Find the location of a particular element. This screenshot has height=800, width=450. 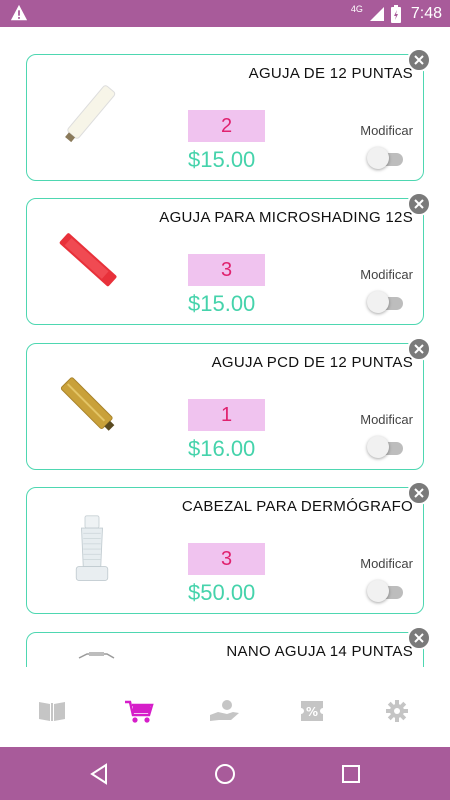

hand-money-icon is located at coordinates (224, 710).